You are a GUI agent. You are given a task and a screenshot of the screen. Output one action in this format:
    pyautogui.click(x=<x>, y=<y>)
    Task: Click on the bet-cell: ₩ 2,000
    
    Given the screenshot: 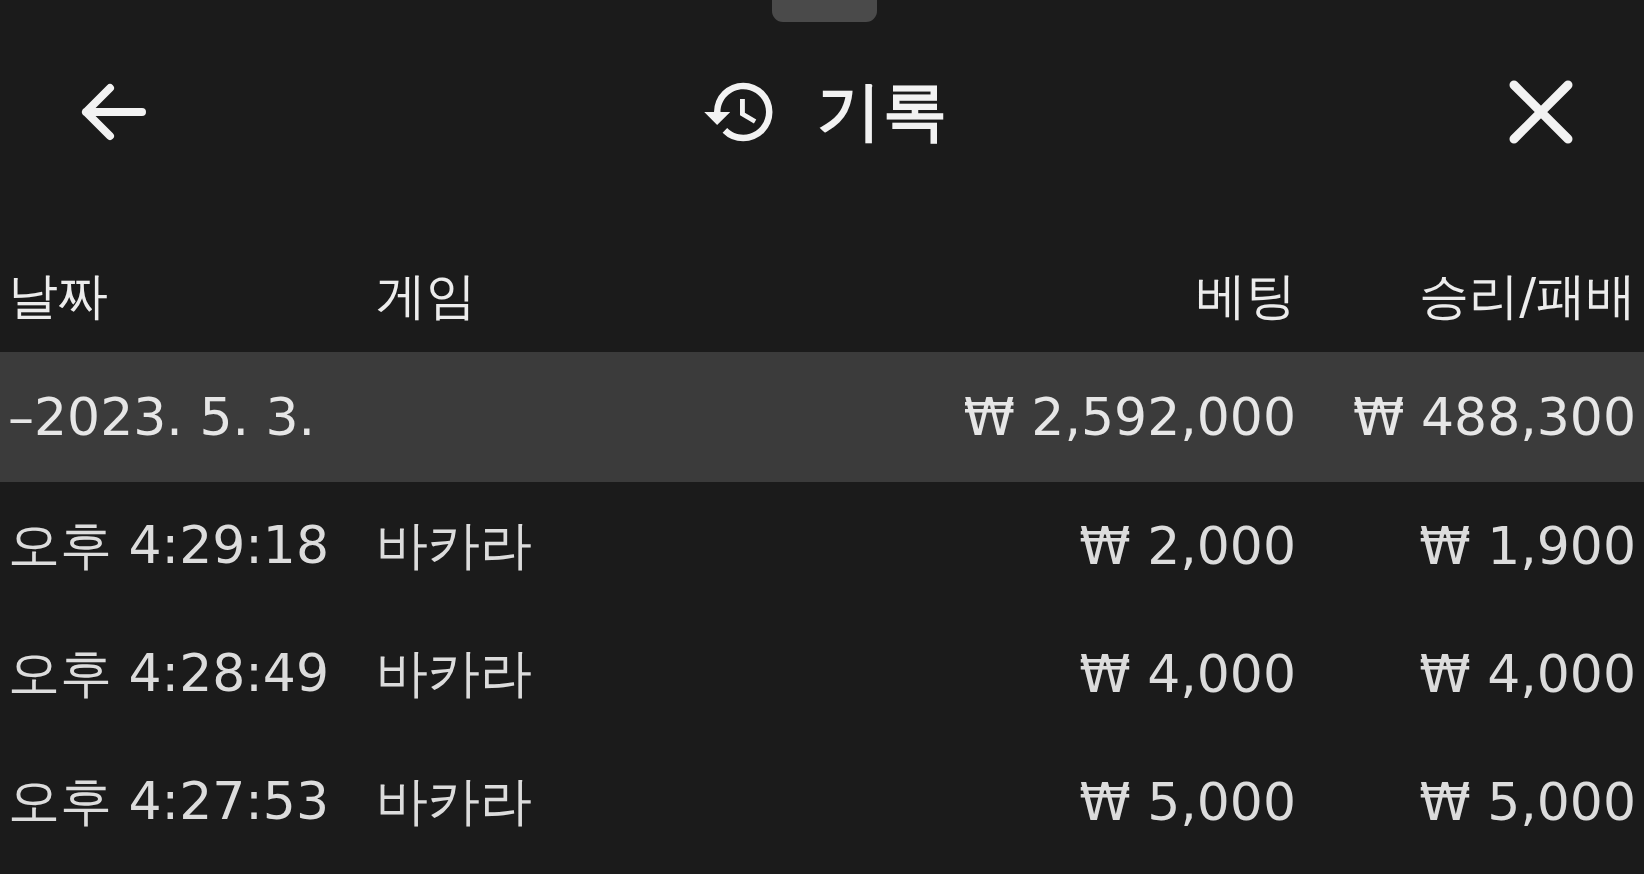 What is the action you would take?
    pyautogui.click(x=1187, y=546)
    